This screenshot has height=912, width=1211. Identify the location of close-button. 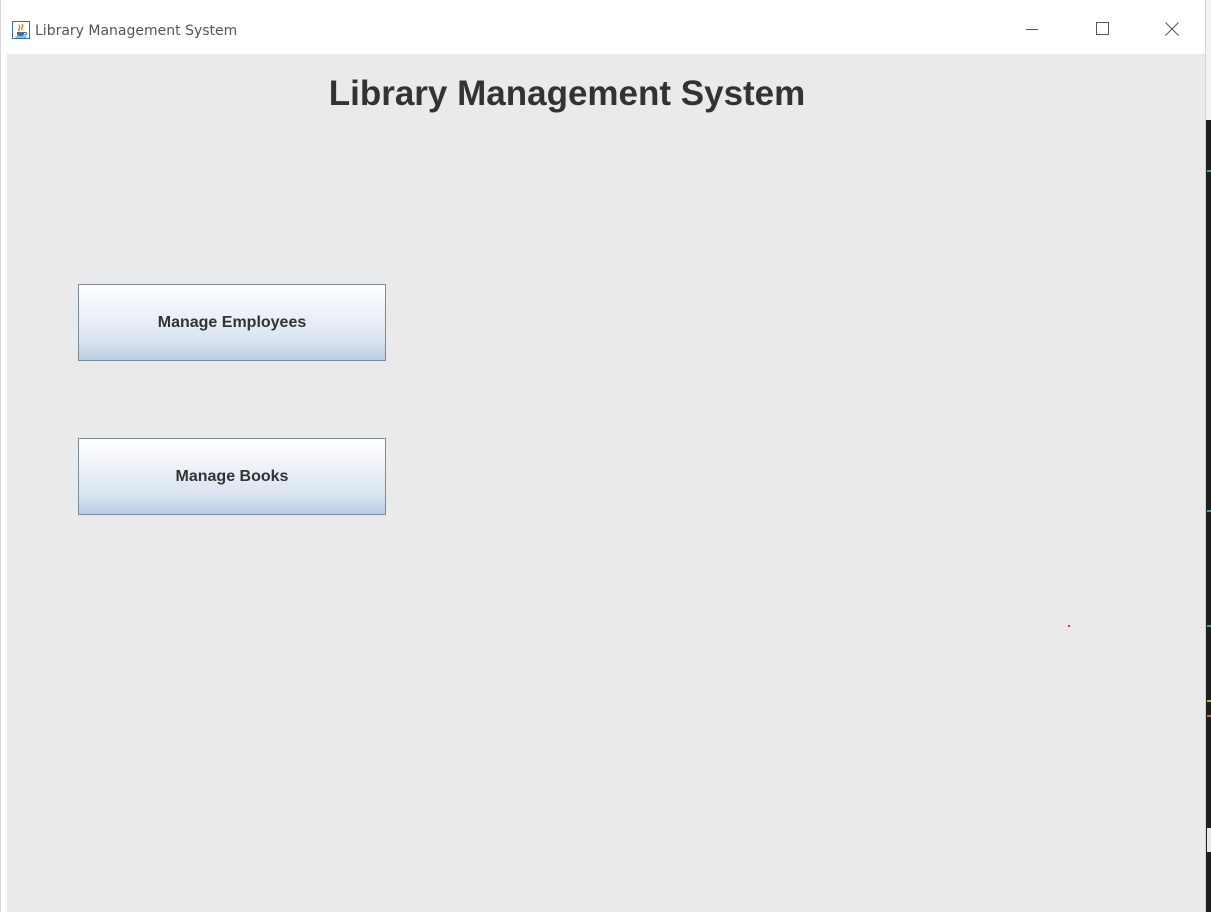
(1172, 31).